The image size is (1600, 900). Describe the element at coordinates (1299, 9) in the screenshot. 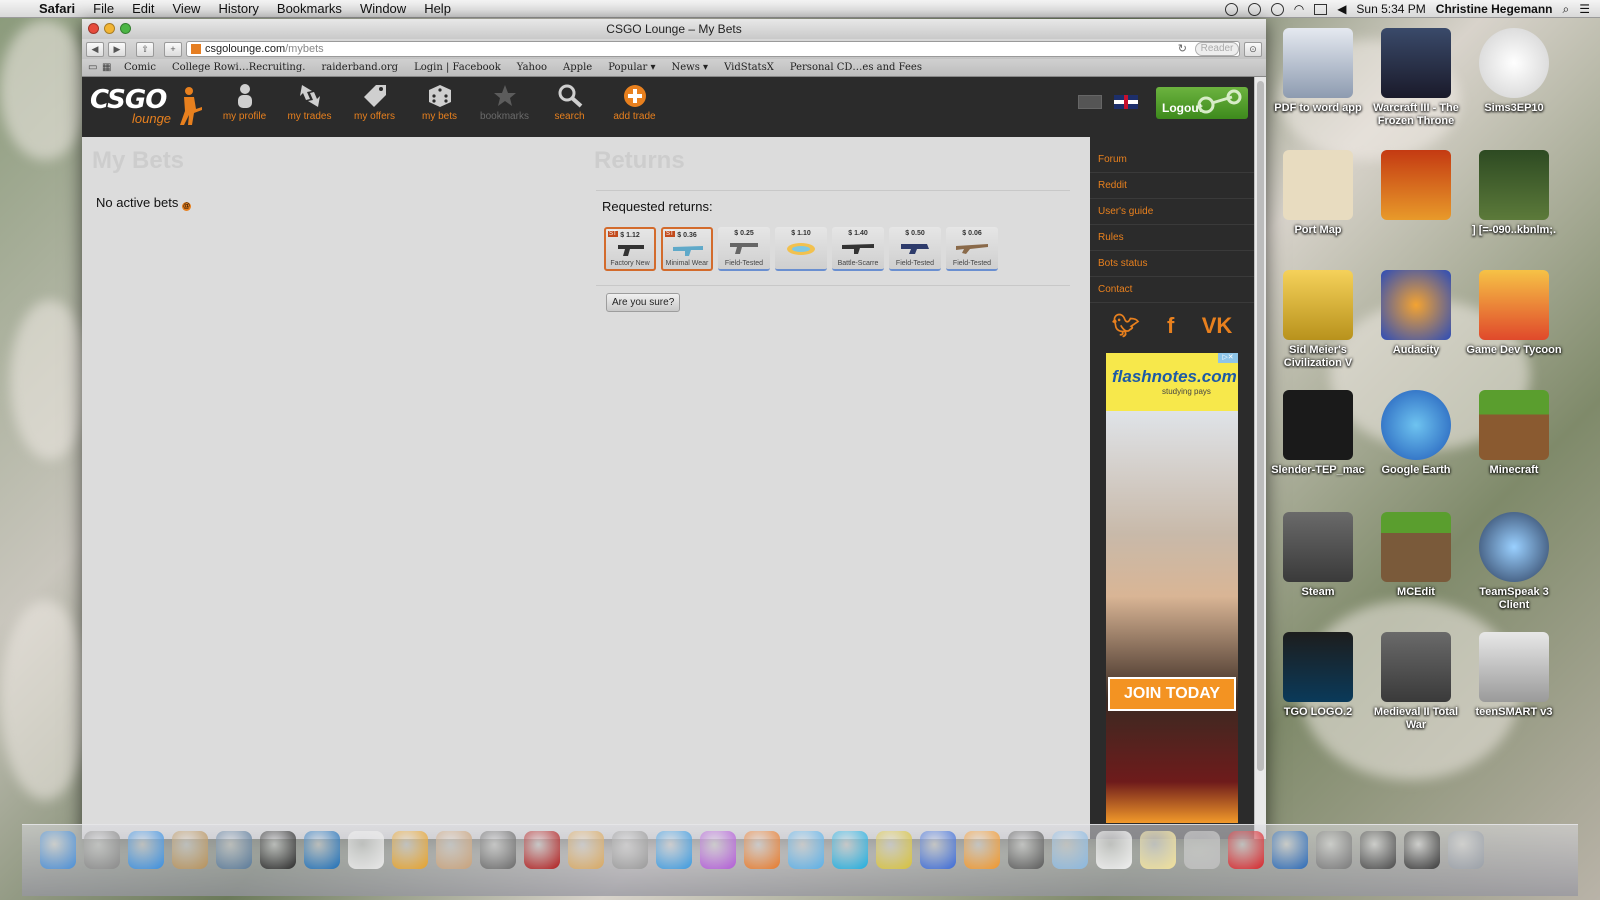

I see `wifi-icon: ◠` at that location.